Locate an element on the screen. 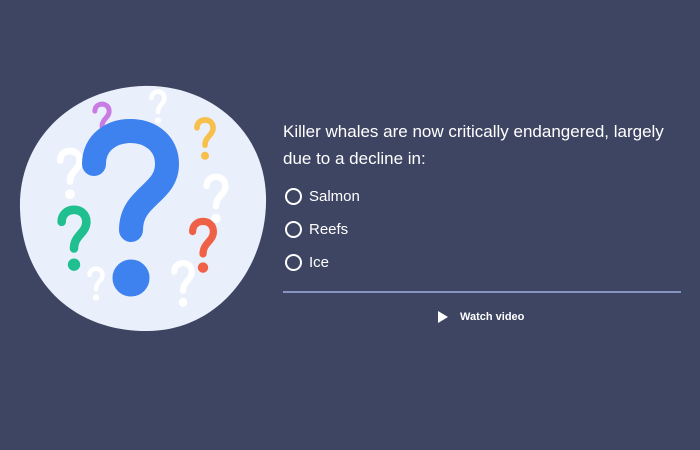 This screenshot has width=700, height=450. option-salmon: Salmon is located at coordinates (483, 196).